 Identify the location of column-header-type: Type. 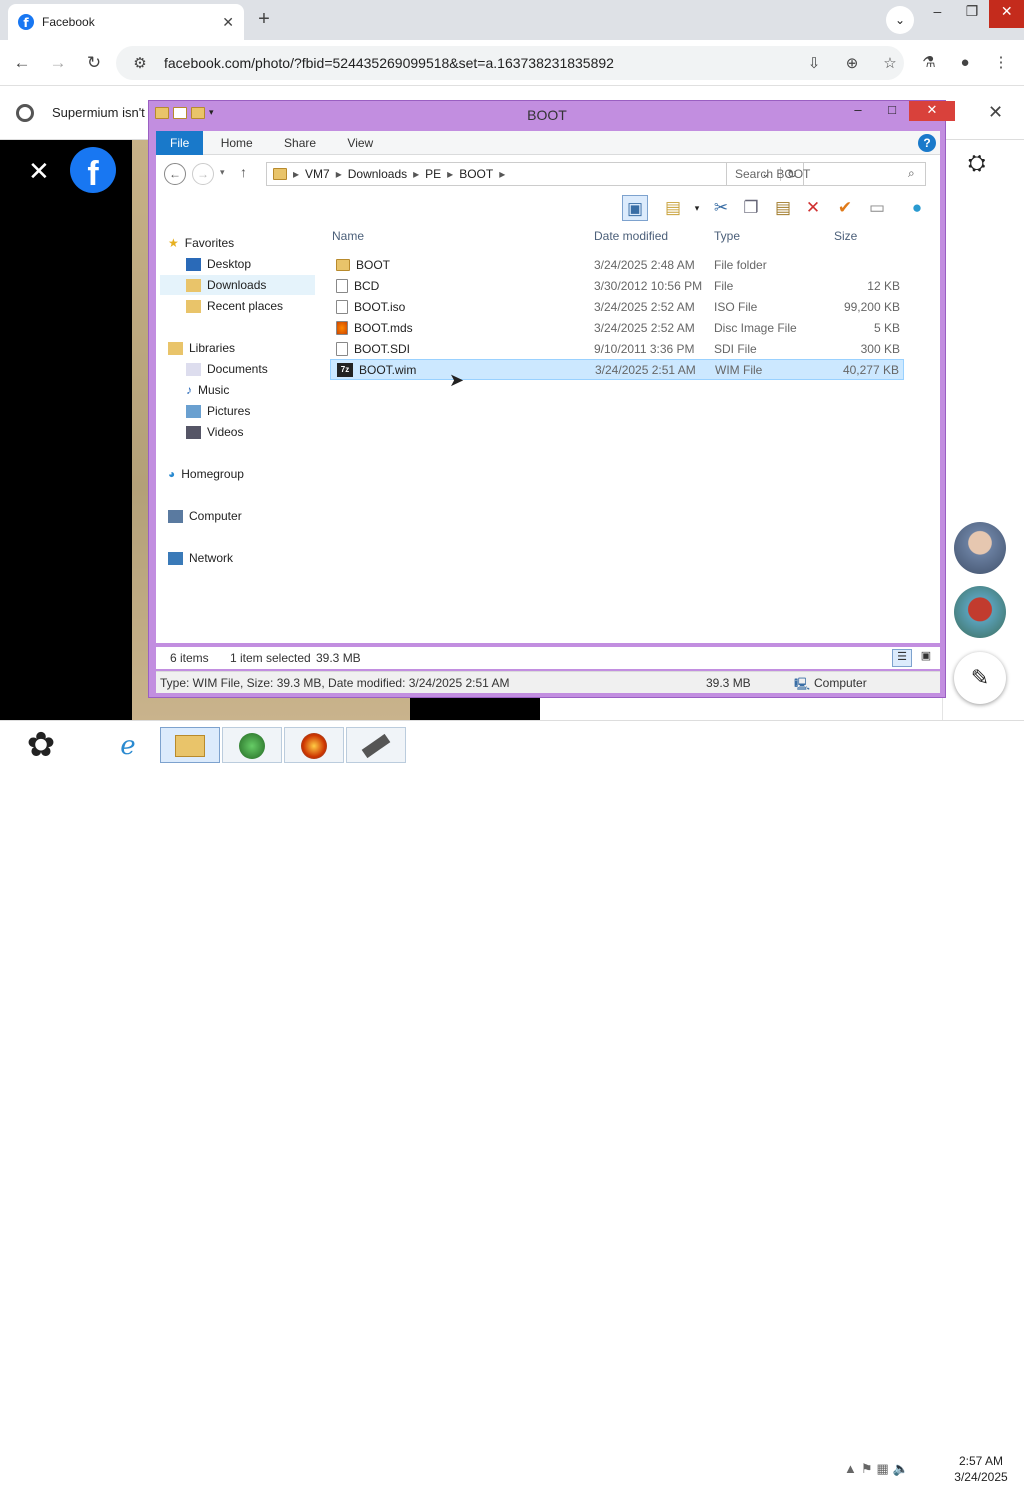
(727, 236).